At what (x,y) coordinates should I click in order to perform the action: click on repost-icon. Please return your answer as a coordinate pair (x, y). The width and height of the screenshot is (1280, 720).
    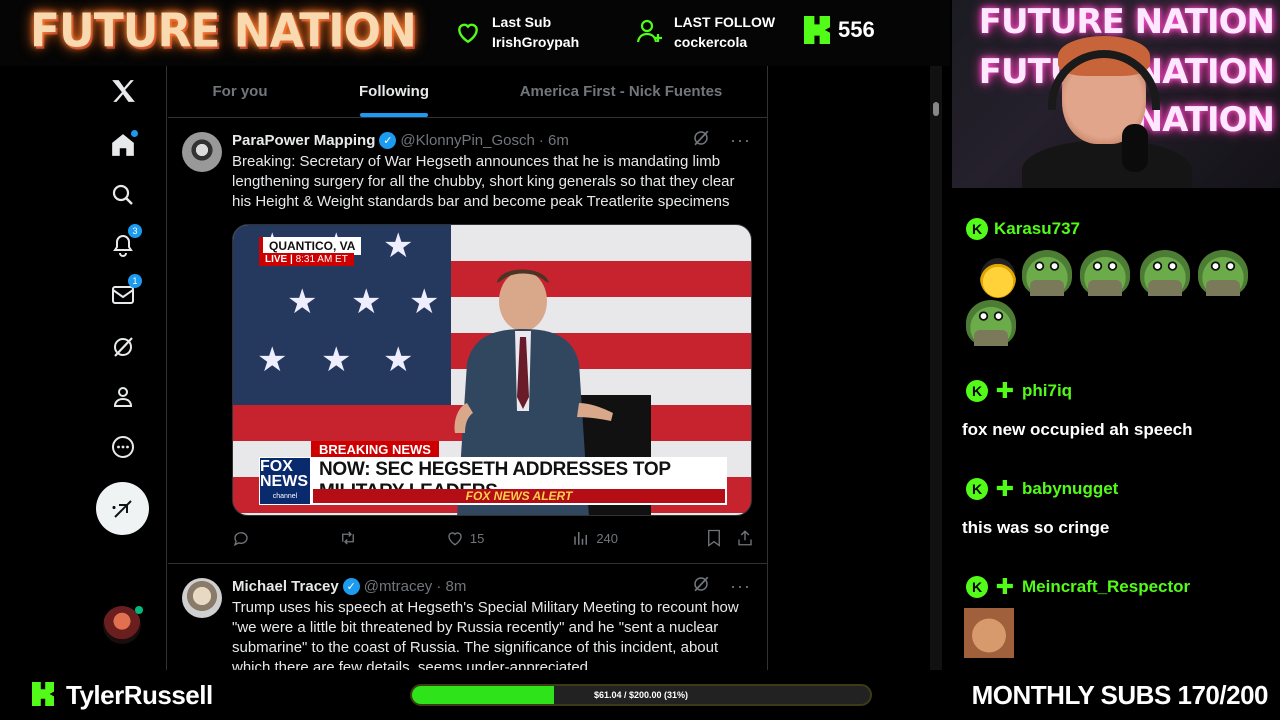
    Looking at the image, I should click on (348, 538).